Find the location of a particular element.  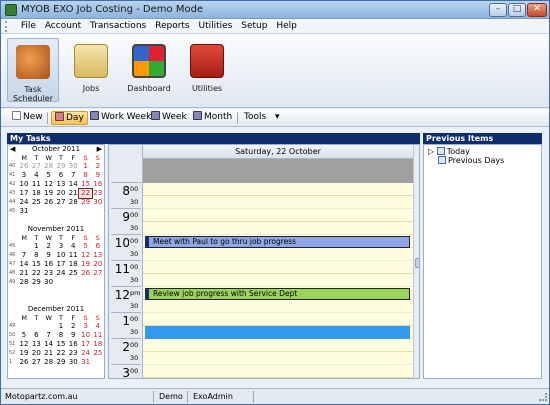

calendar-day: 8 is located at coordinates (85, 175).